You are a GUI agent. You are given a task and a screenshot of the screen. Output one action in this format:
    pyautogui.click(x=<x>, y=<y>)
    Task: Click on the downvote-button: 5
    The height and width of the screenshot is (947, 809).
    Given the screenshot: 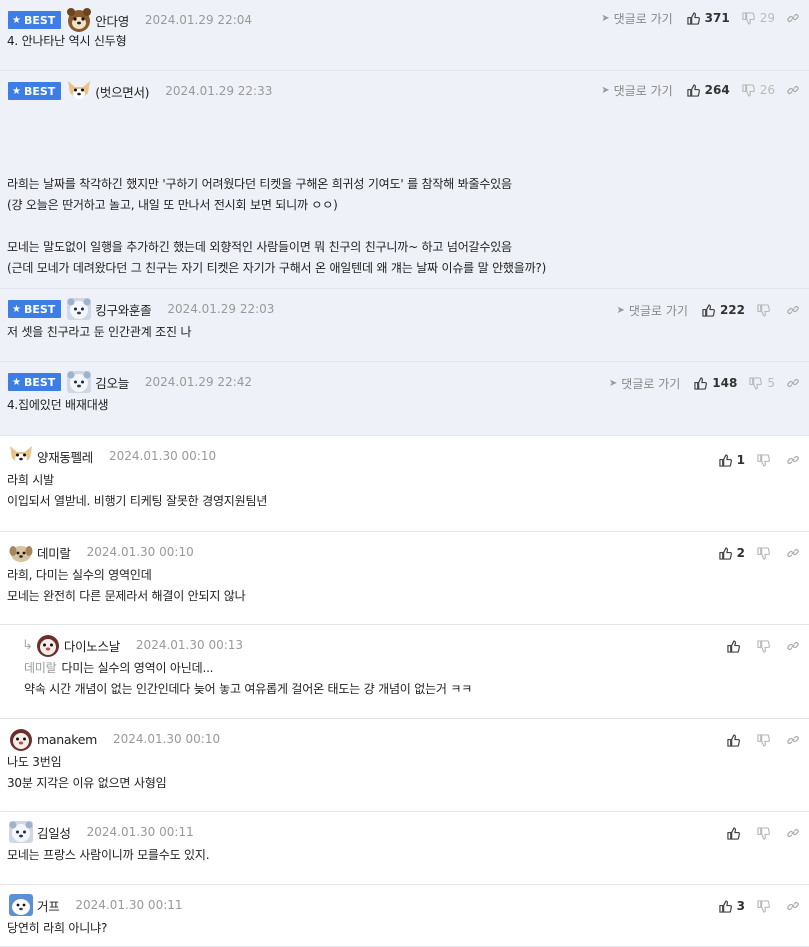 What is the action you would take?
    pyautogui.click(x=762, y=383)
    